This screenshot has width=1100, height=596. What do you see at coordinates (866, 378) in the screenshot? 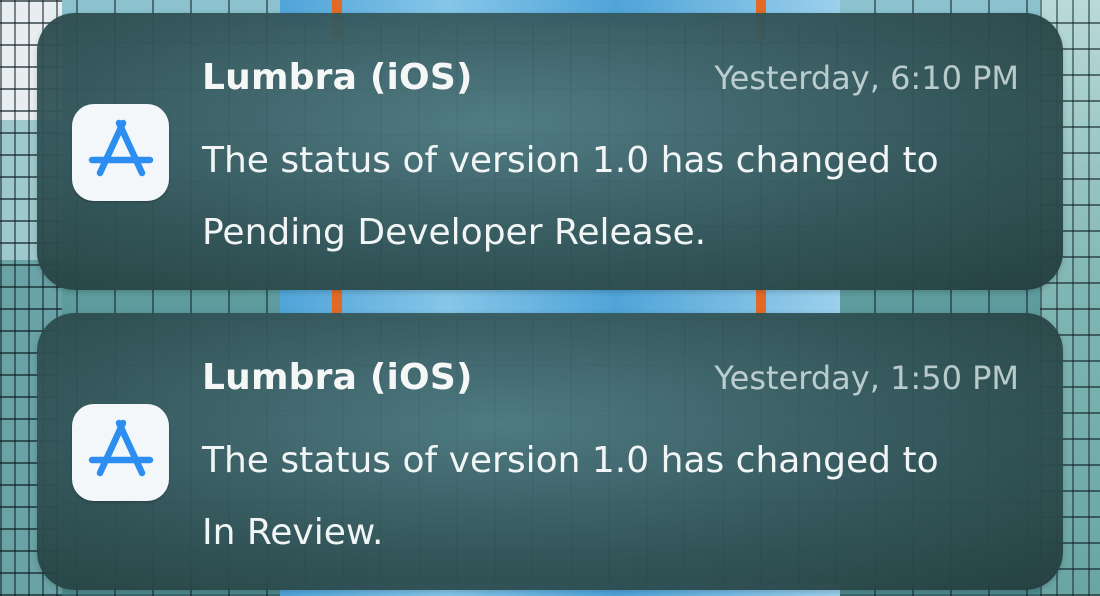
I see `notification-timestamp: Yesterday, 1:50 PM` at bounding box center [866, 378].